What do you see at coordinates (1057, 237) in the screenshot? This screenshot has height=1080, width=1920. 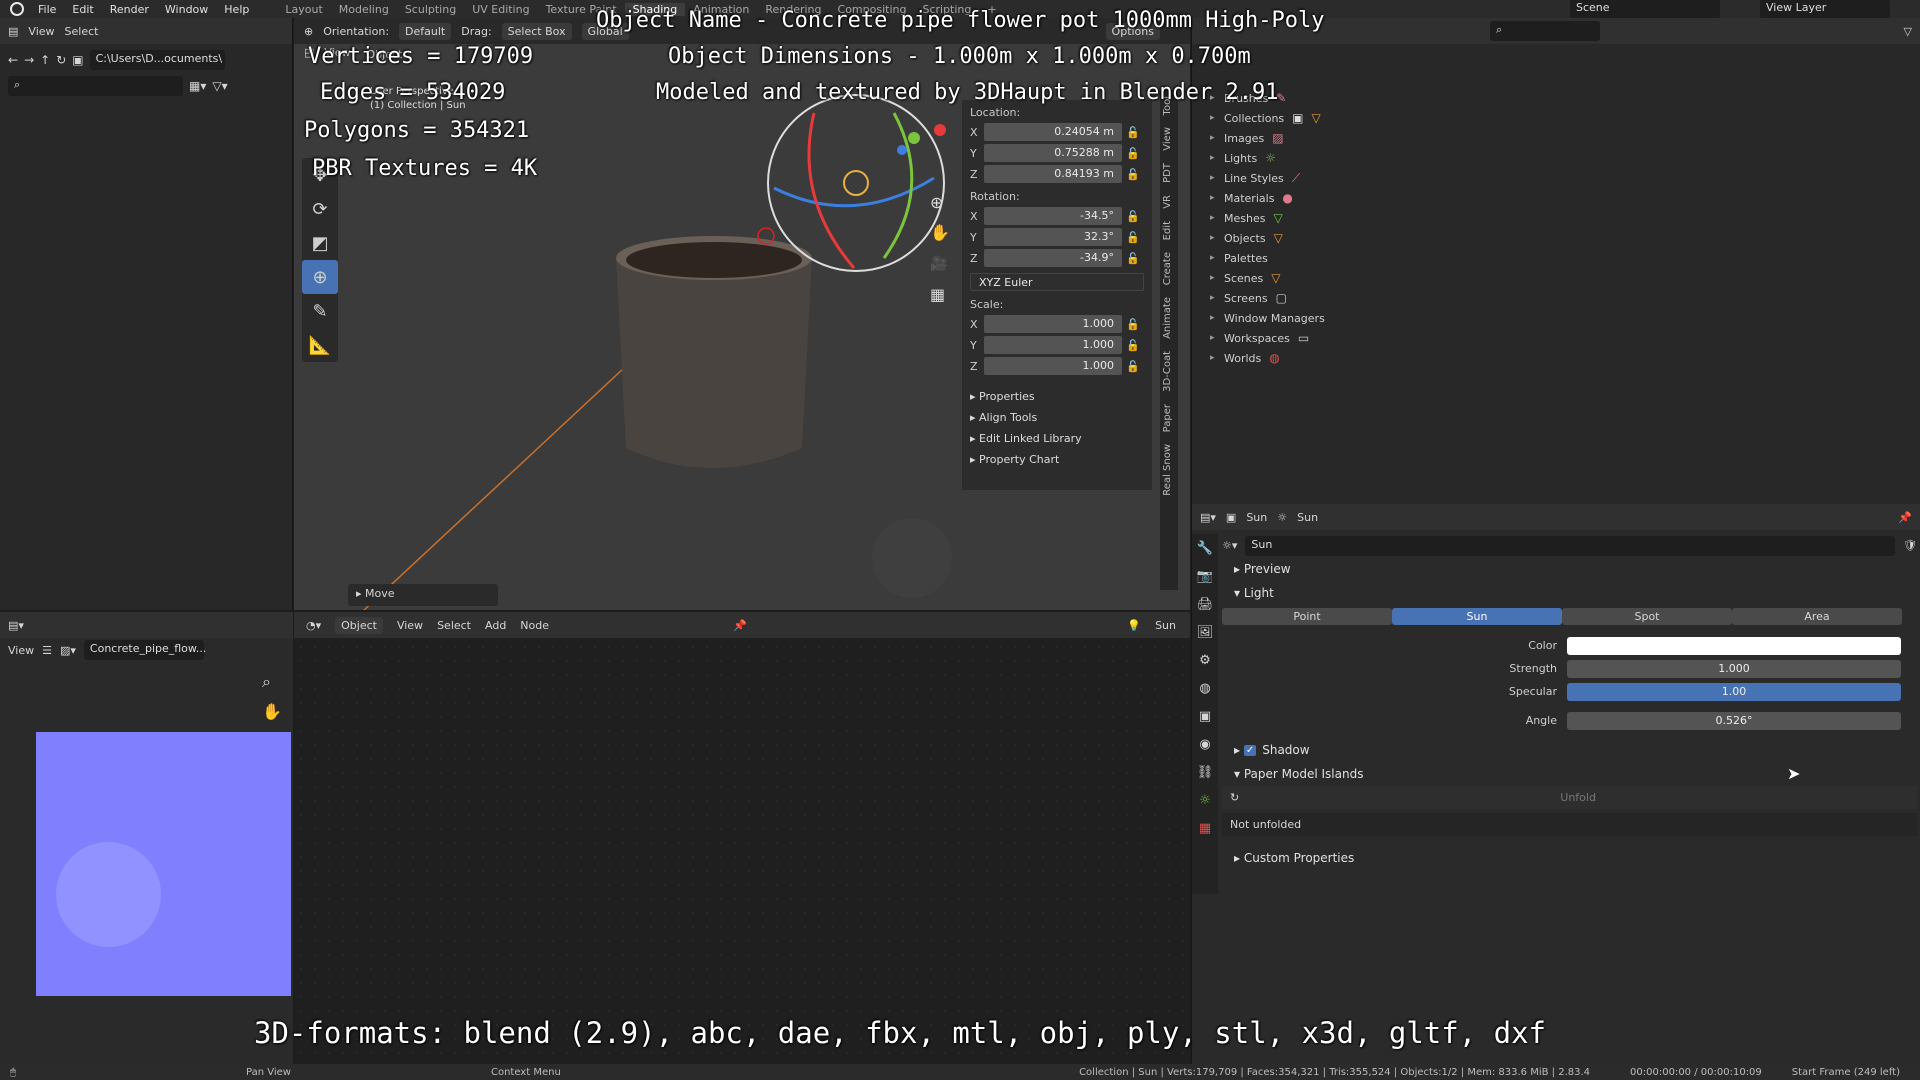 I see `rotation-y-row: Y 32.3° 🔓` at bounding box center [1057, 237].